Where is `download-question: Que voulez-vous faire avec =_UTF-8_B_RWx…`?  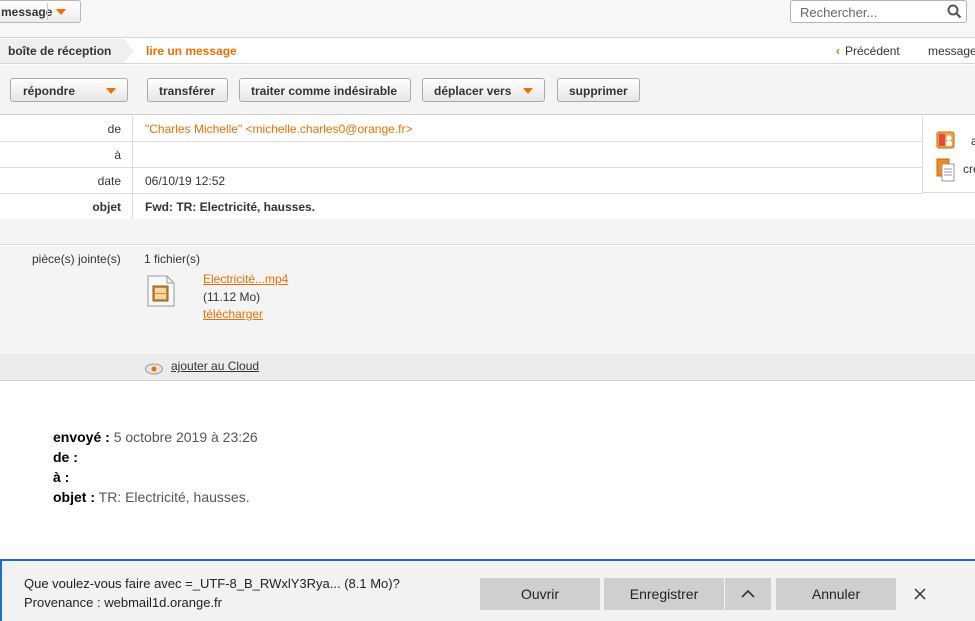 download-question: Que voulez-vous faire avec =_UTF-8_B_RWx… is located at coordinates (212, 583).